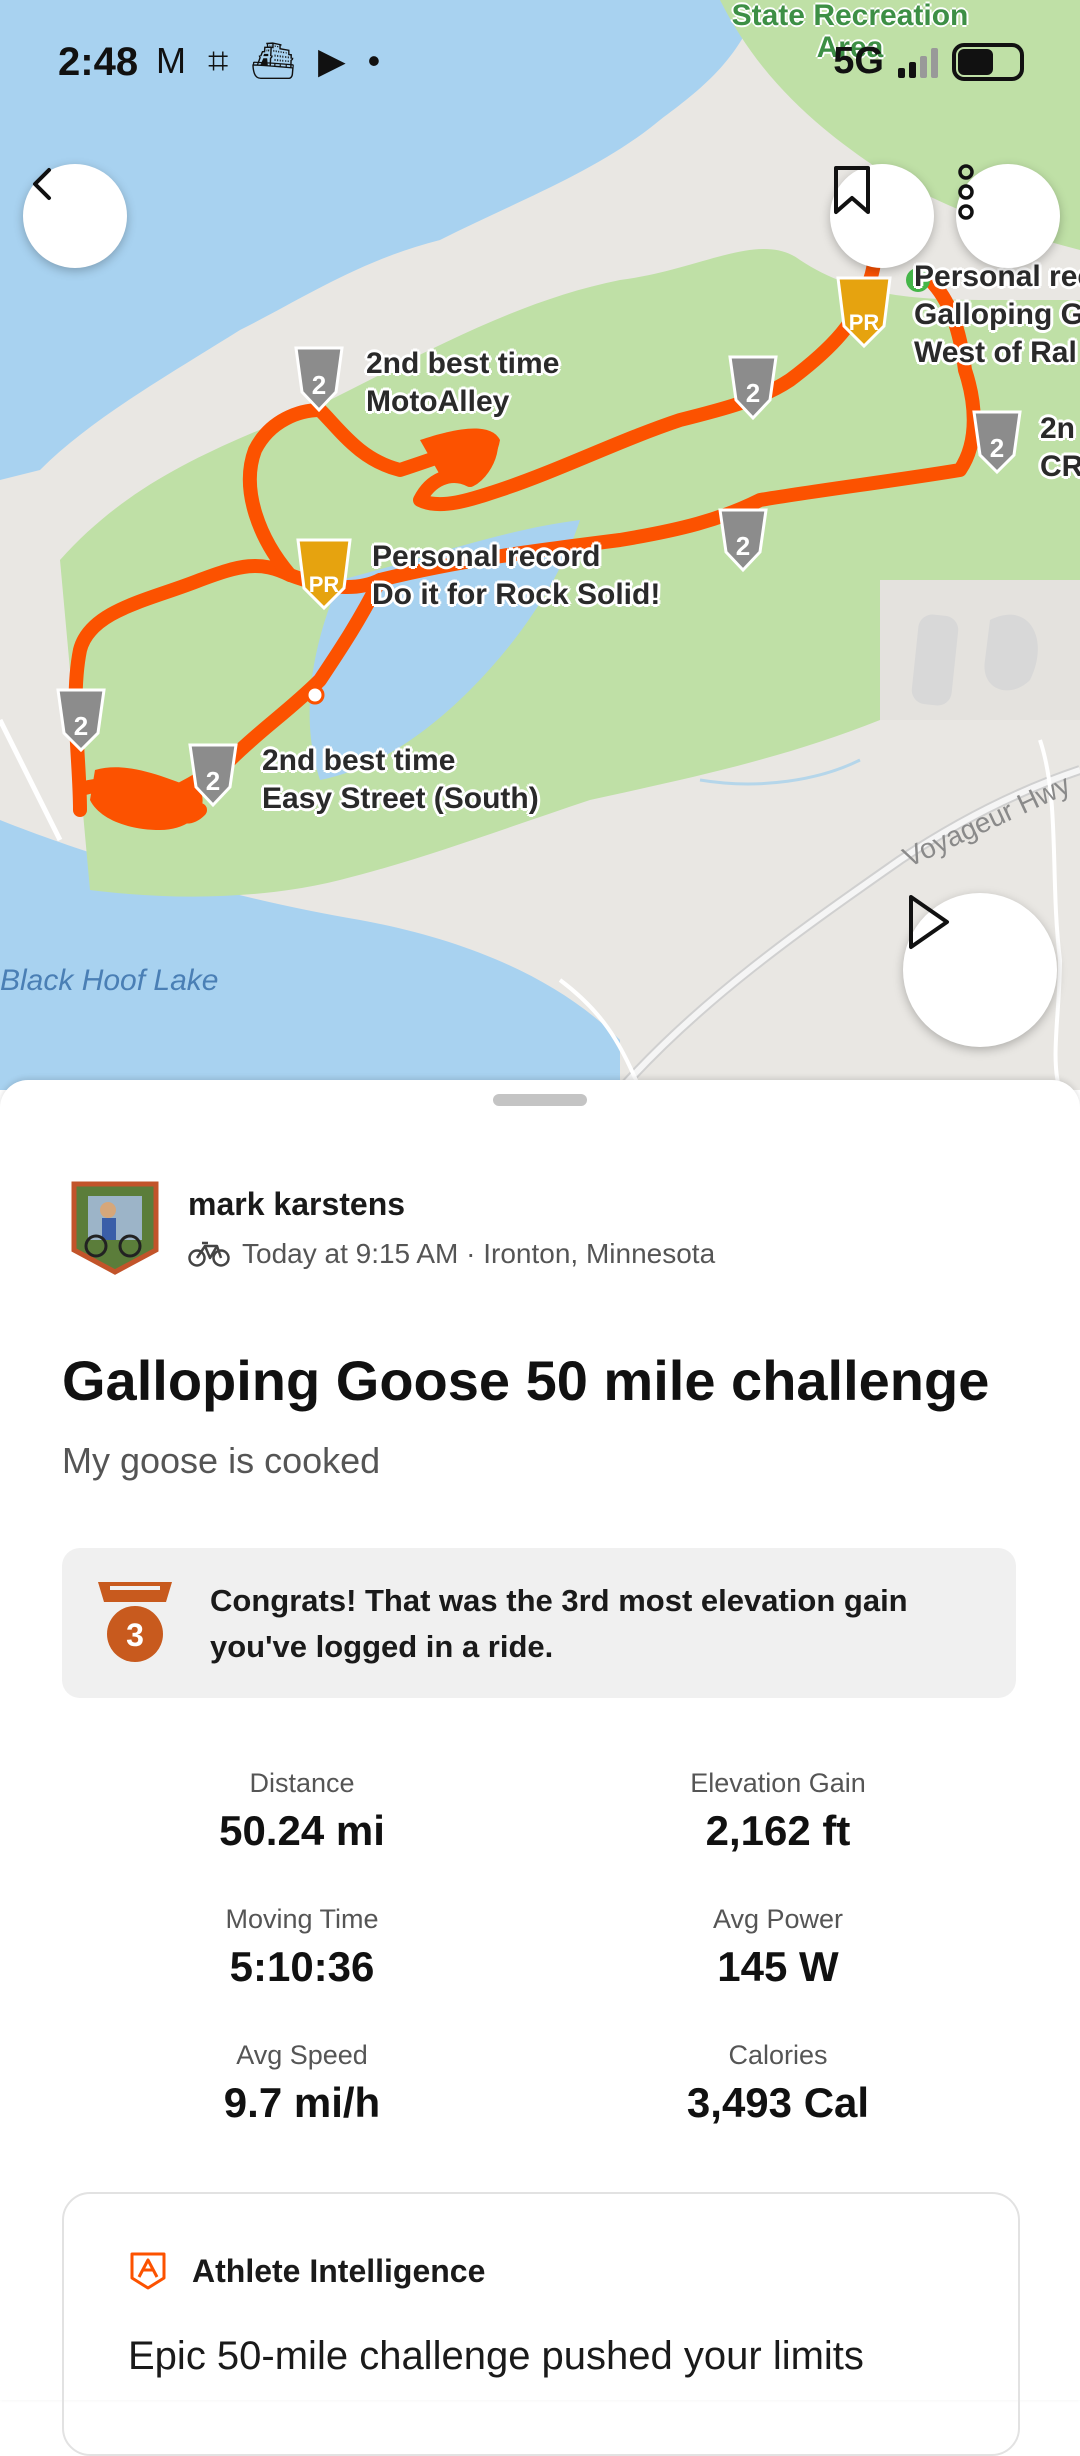  I want to click on stat-avg-power: Avg Power 145 W, so click(778, 1947).